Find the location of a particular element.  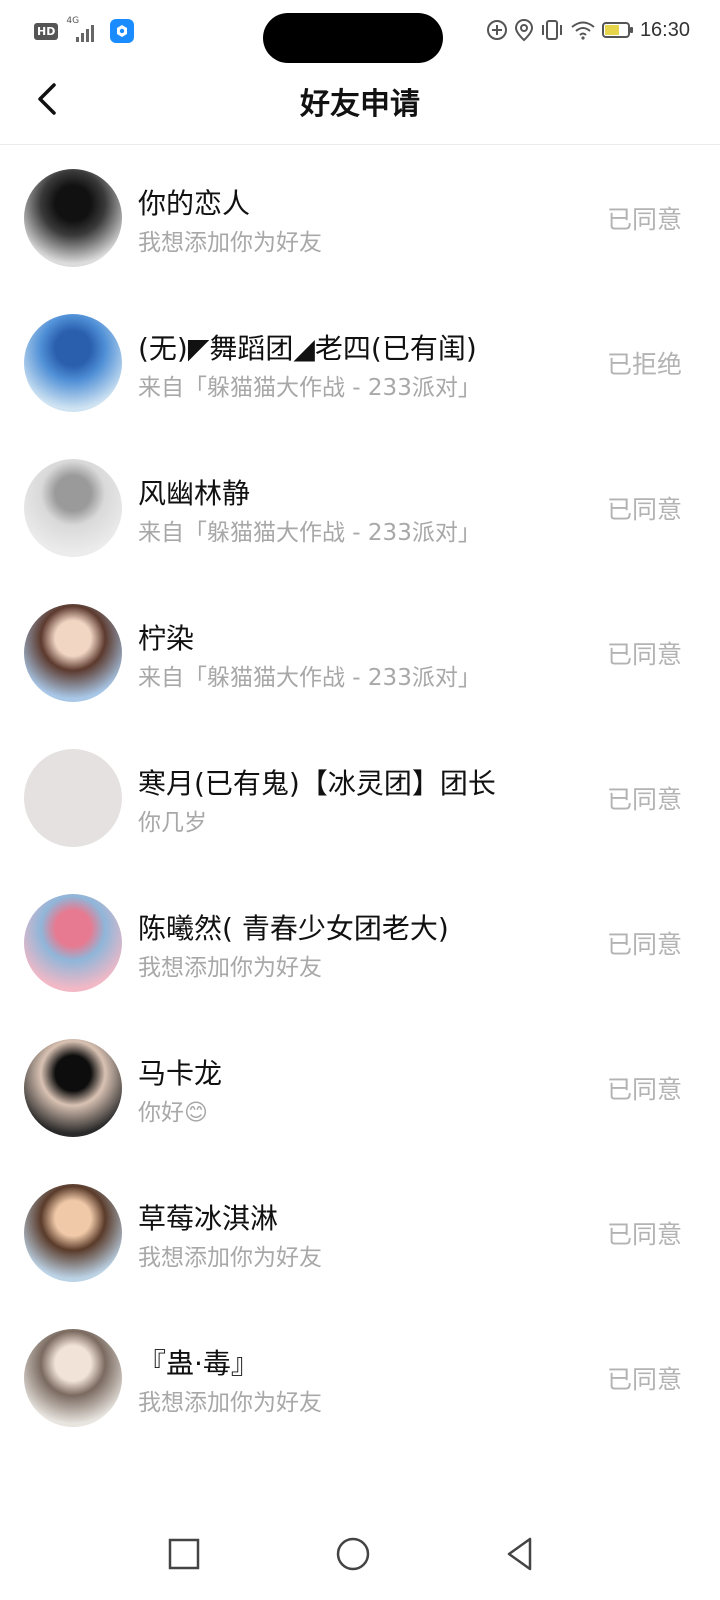

triangle-back-icon is located at coordinates (519, 1554).